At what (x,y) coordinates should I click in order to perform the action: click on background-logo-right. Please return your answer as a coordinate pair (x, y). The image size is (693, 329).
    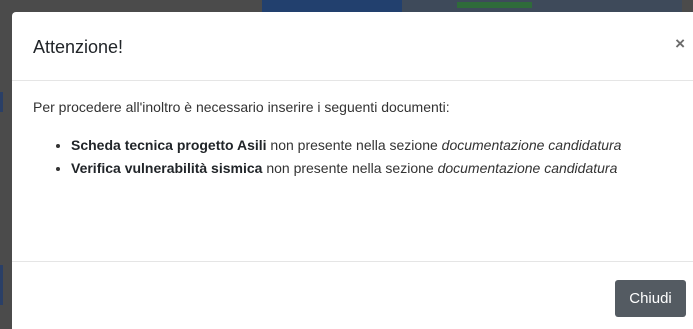
    Looking at the image, I should click on (494, 5).